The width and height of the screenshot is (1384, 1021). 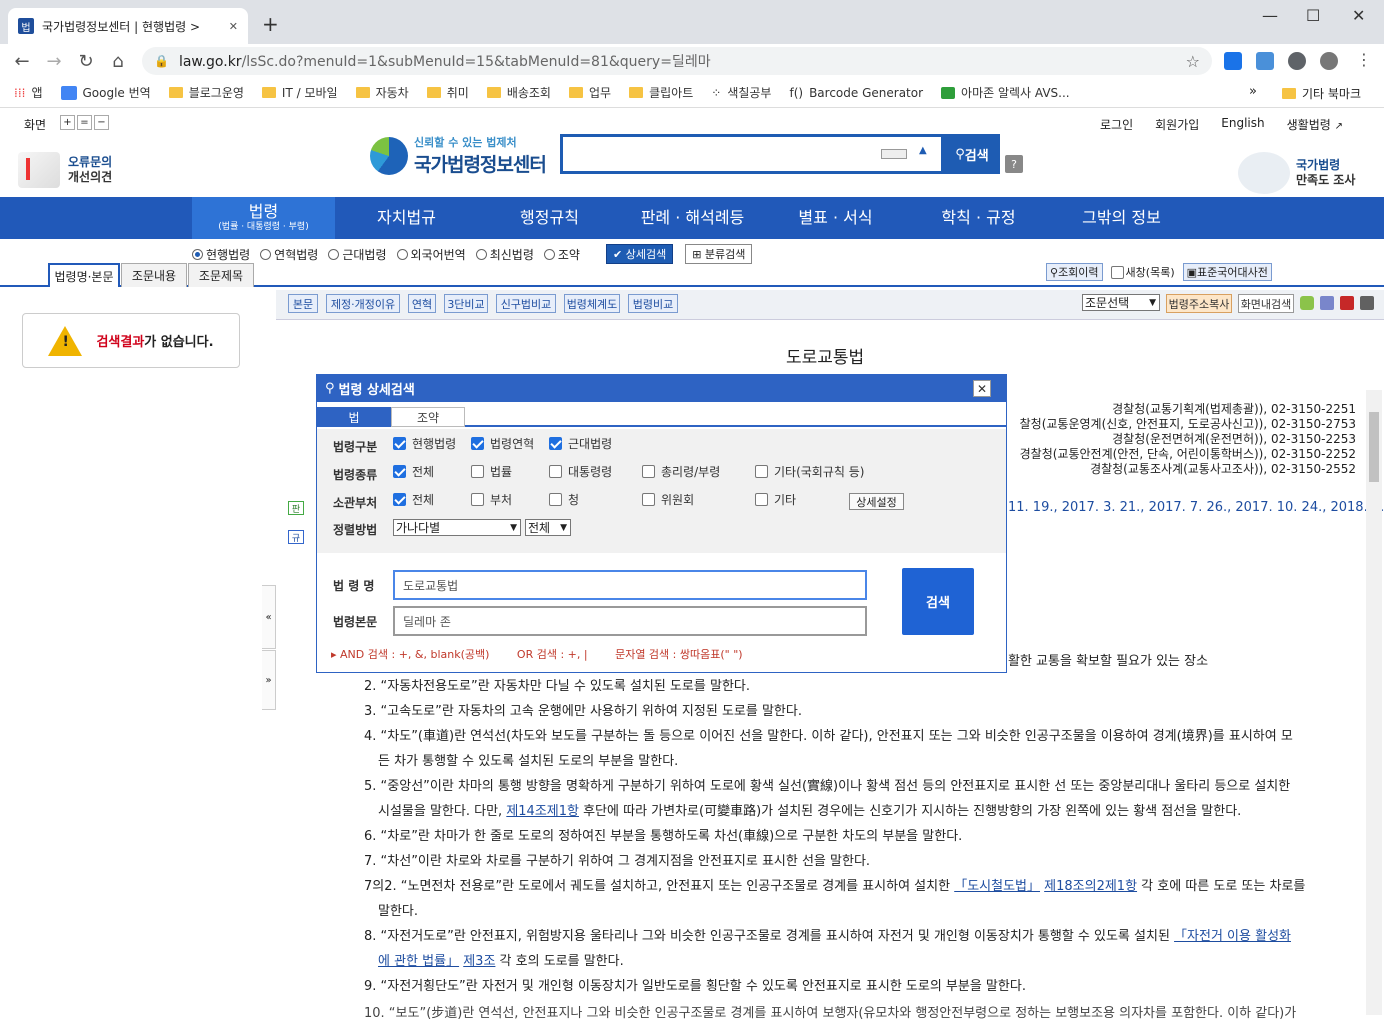 What do you see at coordinates (105, 92) in the screenshot?
I see `bookmark-google-translate: Google 번역` at bounding box center [105, 92].